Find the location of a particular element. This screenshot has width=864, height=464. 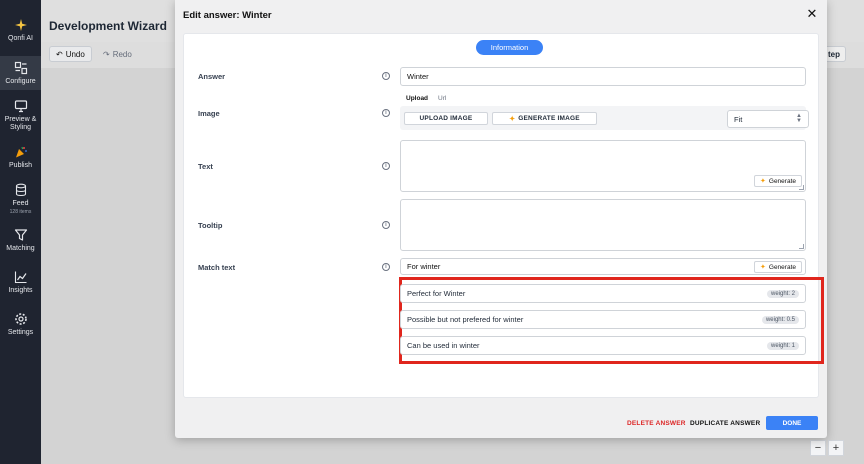

sidebar-item-insights: Insights is located at coordinates (20, 282).